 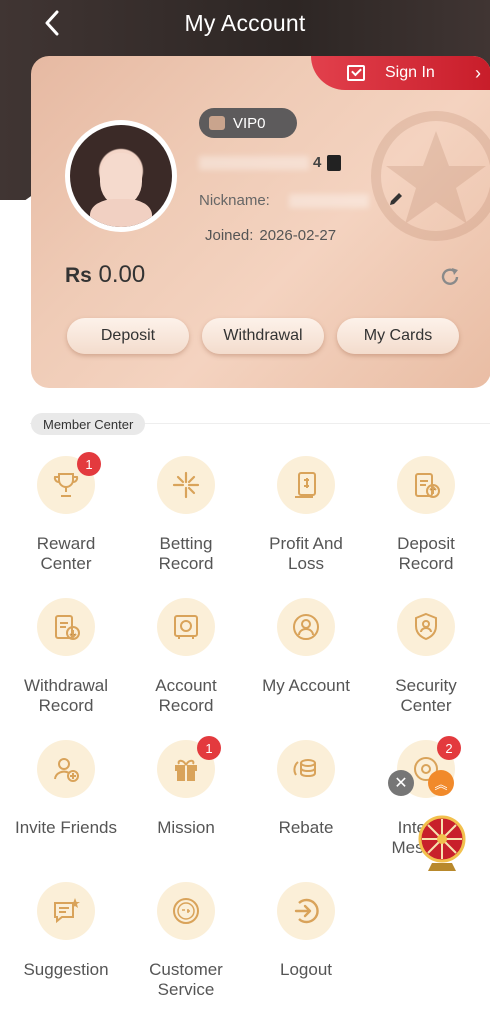 What do you see at coordinates (317, 162) in the screenshot?
I see `user-id-tail: 4` at bounding box center [317, 162].